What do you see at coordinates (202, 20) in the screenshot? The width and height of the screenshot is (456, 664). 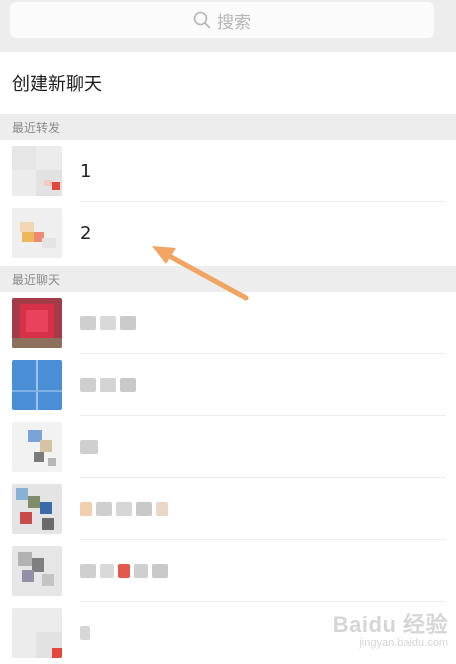 I see `search-icon` at bounding box center [202, 20].